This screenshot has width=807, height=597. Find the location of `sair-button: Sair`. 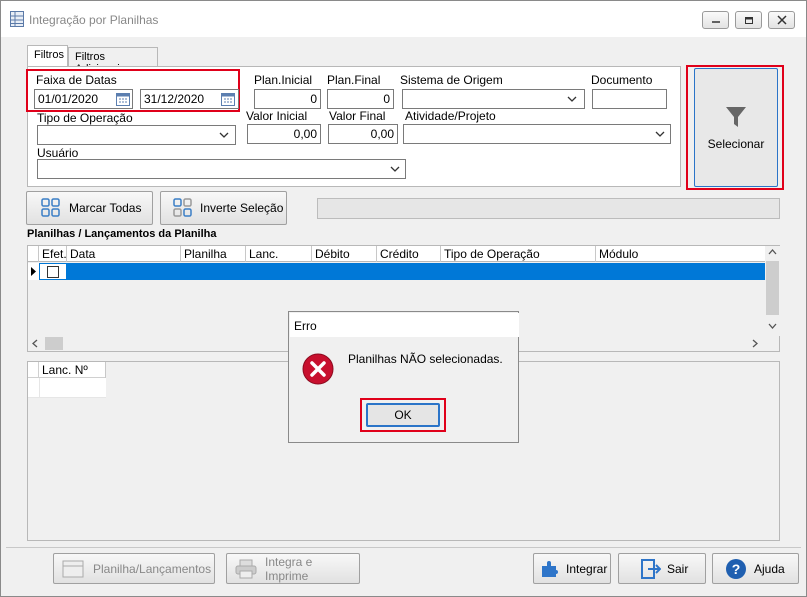

sair-button: Sair is located at coordinates (662, 568).